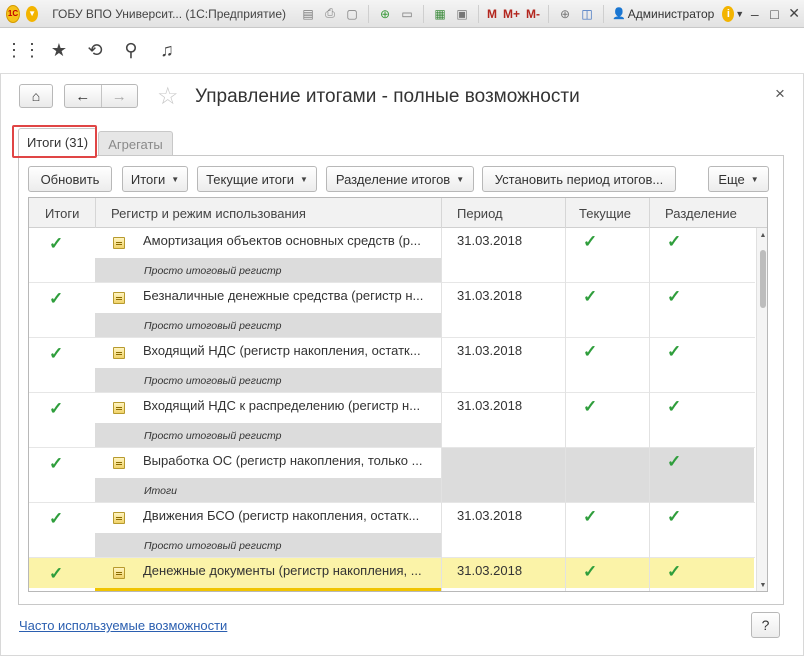 This screenshot has width=804, height=656. I want to click on close-window-icon: ✕, so click(794, 14).